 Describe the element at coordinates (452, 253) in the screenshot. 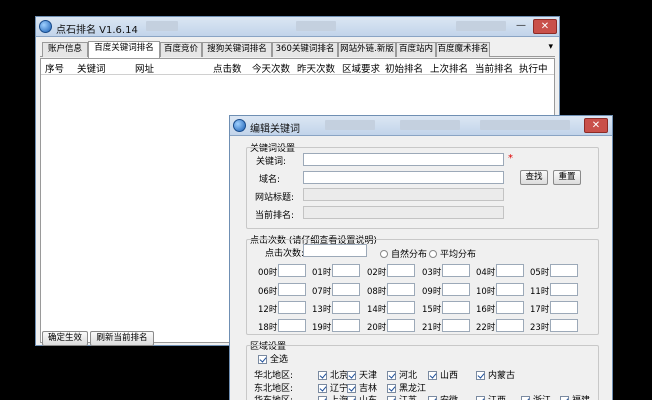

I see `average-distribution-radio: 平均分布` at that location.